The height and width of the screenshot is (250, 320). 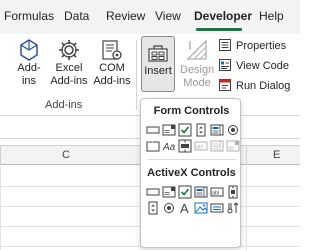 What do you see at coordinates (219, 29) in the screenshot?
I see `active-tab-indicator` at bounding box center [219, 29].